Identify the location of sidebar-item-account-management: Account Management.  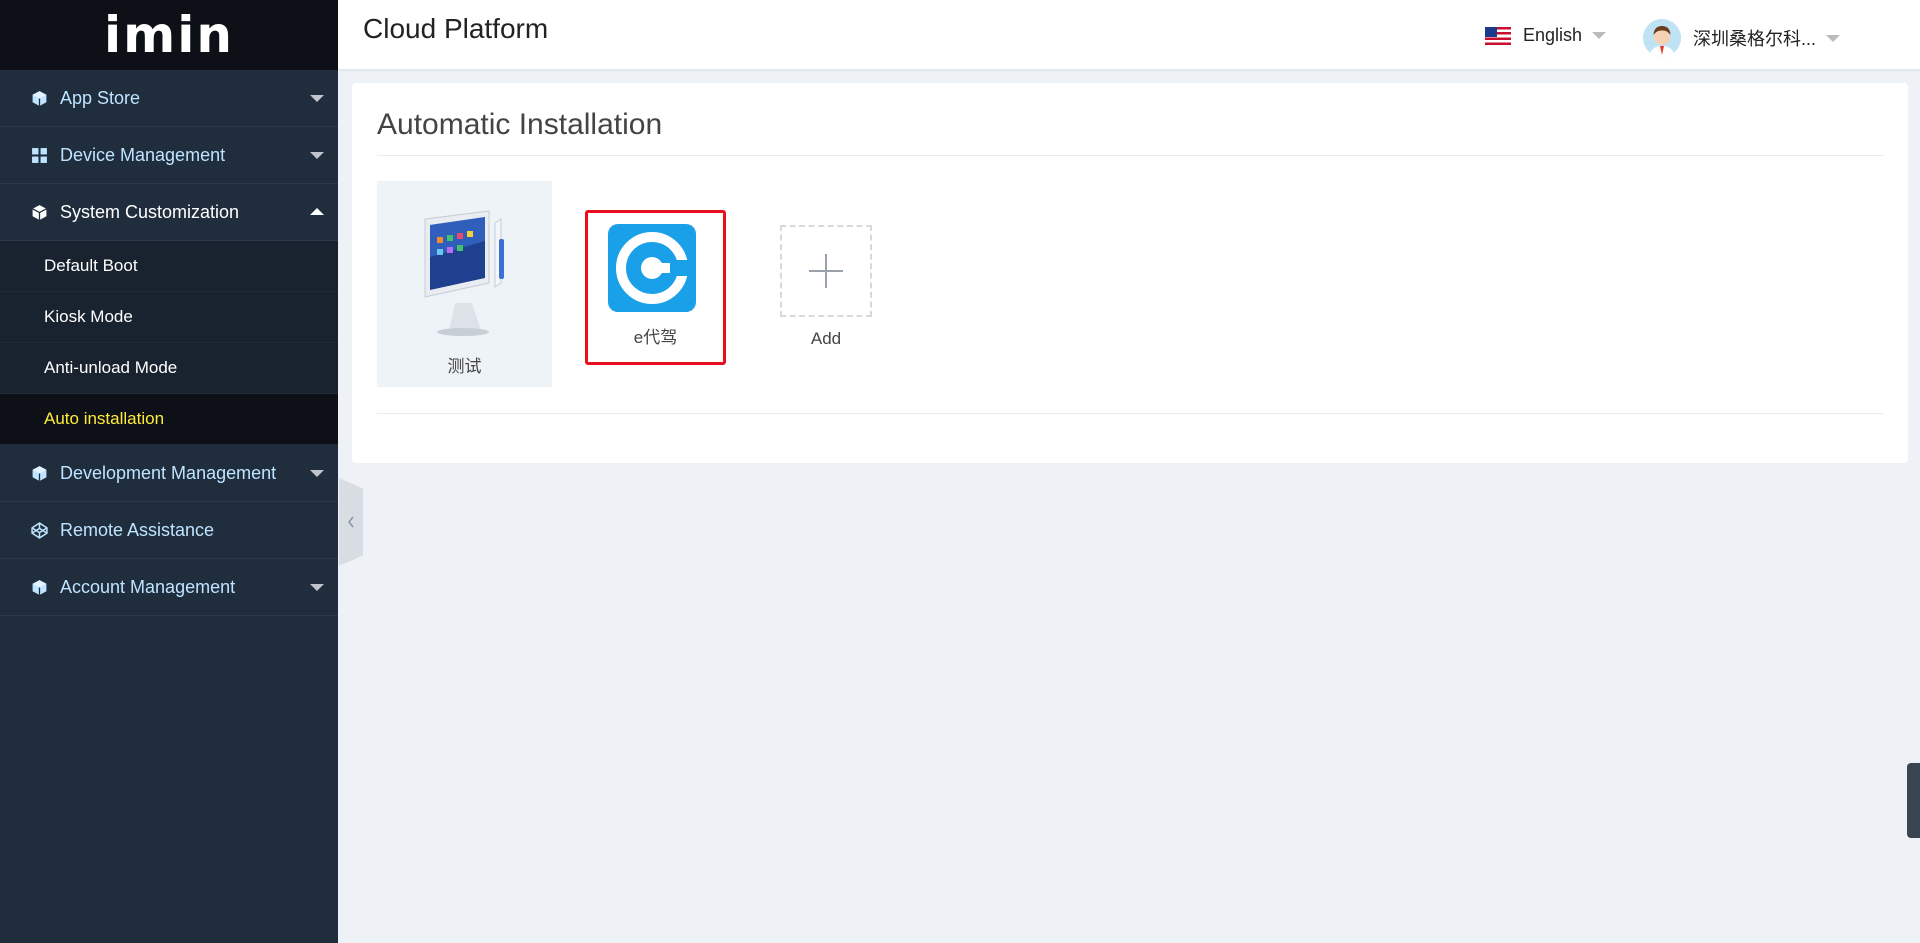
(169, 587).